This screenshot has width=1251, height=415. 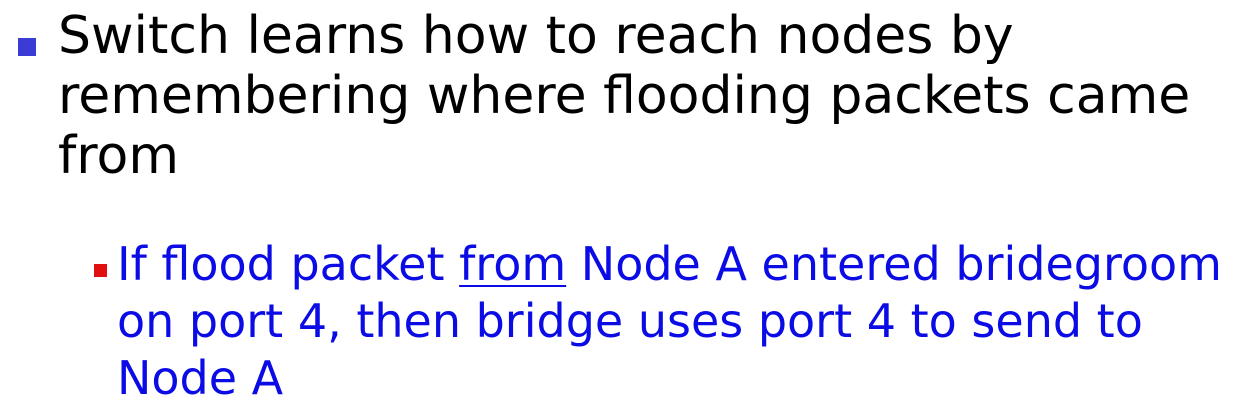 What do you see at coordinates (624, 96) in the screenshot?
I see `bullet-level1-line: remembering where flooding packets came` at bounding box center [624, 96].